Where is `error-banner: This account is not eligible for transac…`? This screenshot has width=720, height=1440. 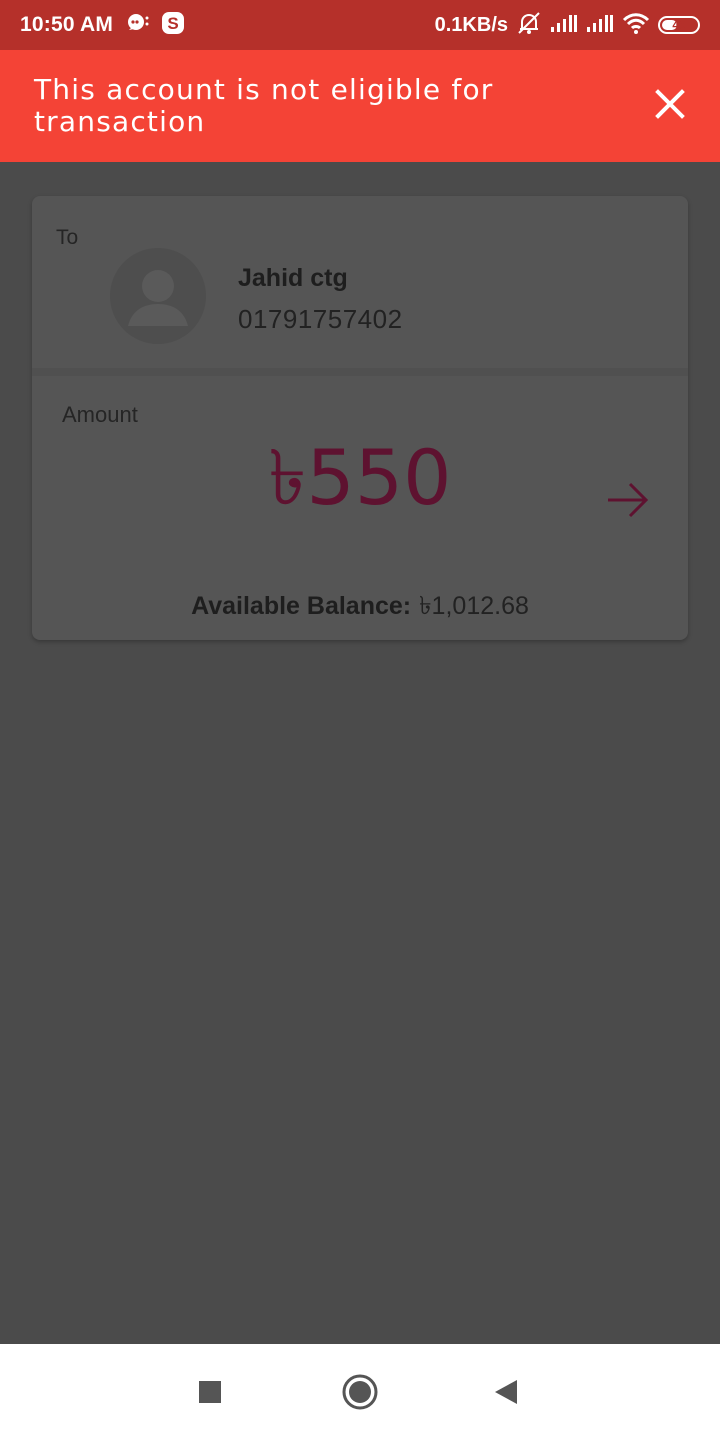
error-banner: This account is not eligible for transac… is located at coordinates (360, 106).